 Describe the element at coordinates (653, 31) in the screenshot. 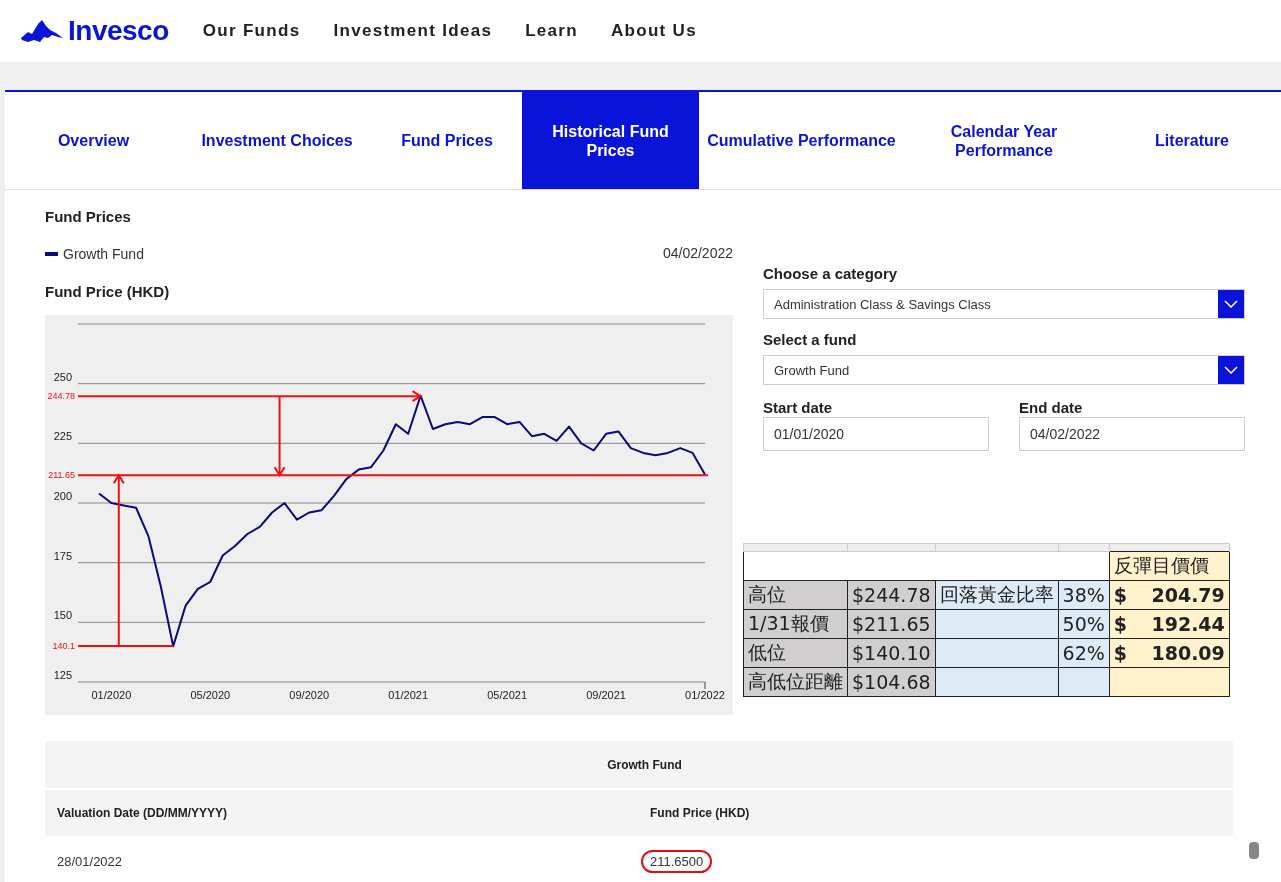

I see `nav-link: About Us` at that location.